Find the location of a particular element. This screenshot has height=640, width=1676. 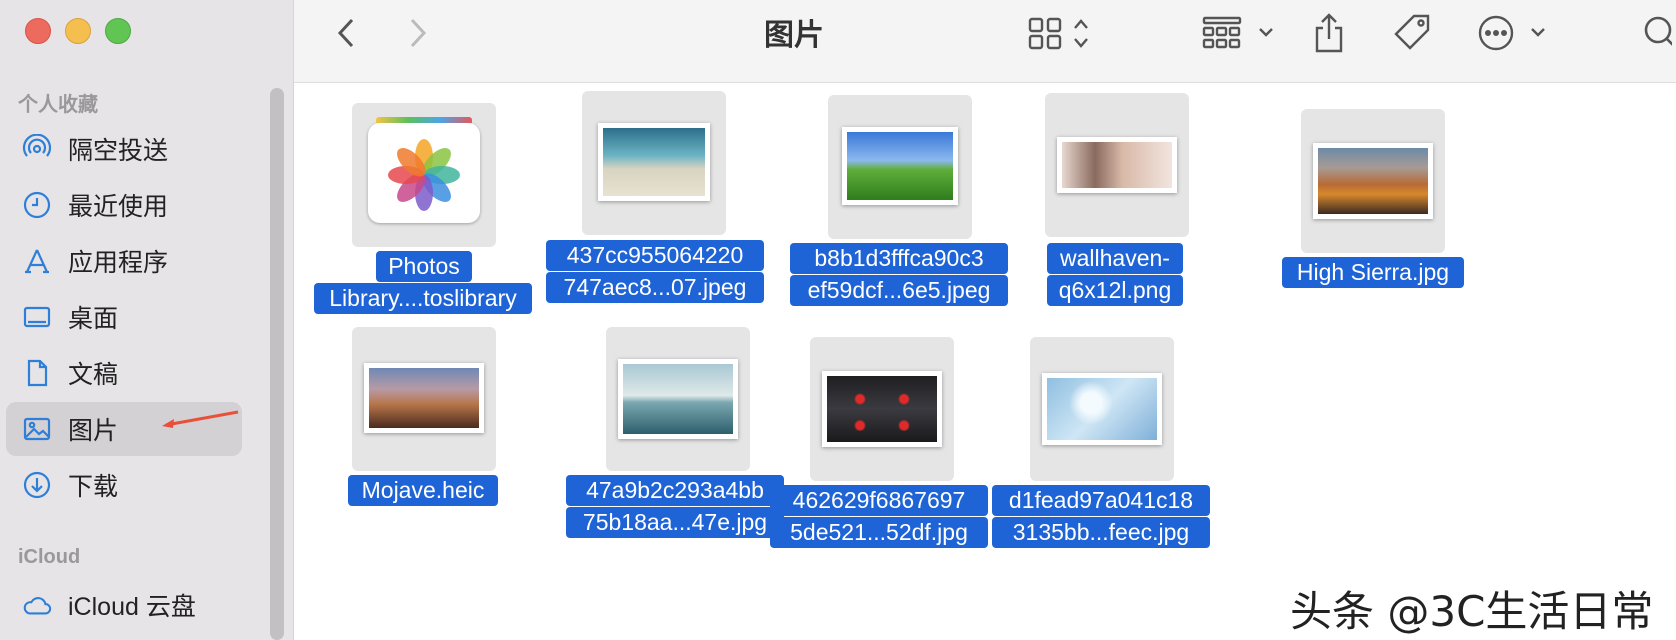

back-icon is located at coordinates (346, 35).